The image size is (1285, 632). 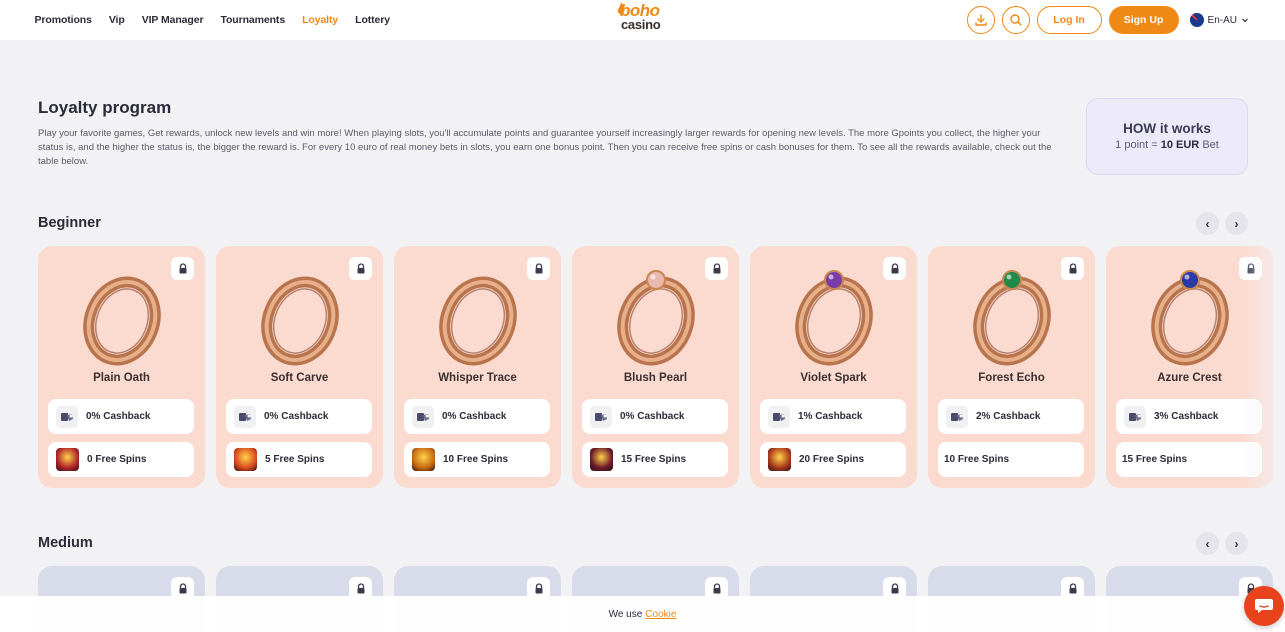 I want to click on download-button, so click(x=980, y=20).